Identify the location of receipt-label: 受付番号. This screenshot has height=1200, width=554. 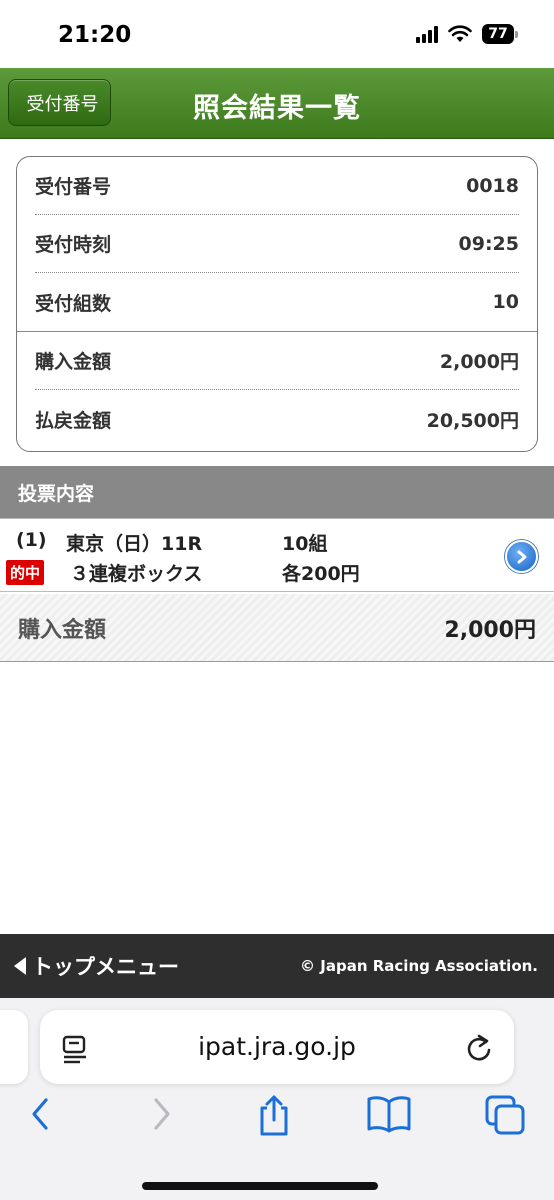
(73, 187).